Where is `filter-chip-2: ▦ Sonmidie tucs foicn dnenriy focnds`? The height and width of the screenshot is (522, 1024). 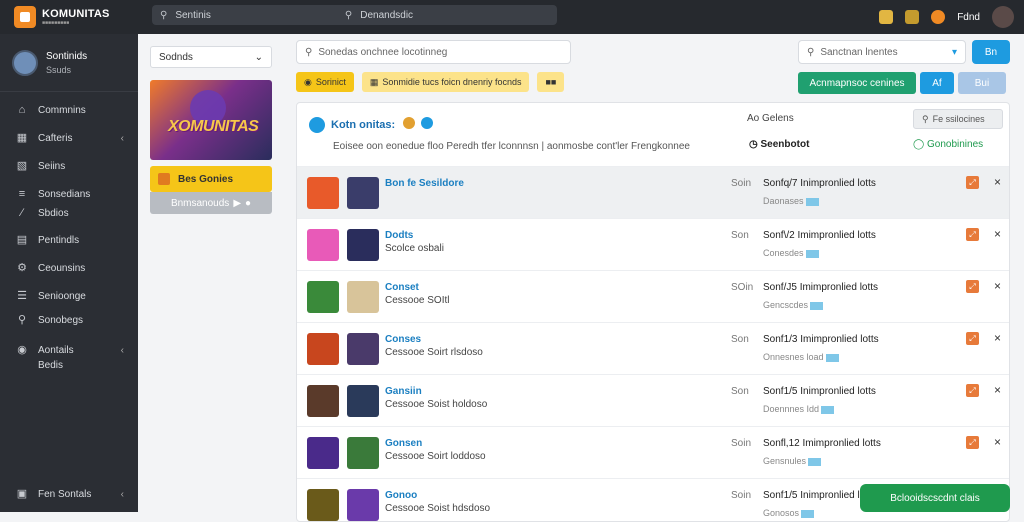
filter-chip-2: ▦ Sonmidie tucs foicn dnenriy focnds is located at coordinates (445, 82).